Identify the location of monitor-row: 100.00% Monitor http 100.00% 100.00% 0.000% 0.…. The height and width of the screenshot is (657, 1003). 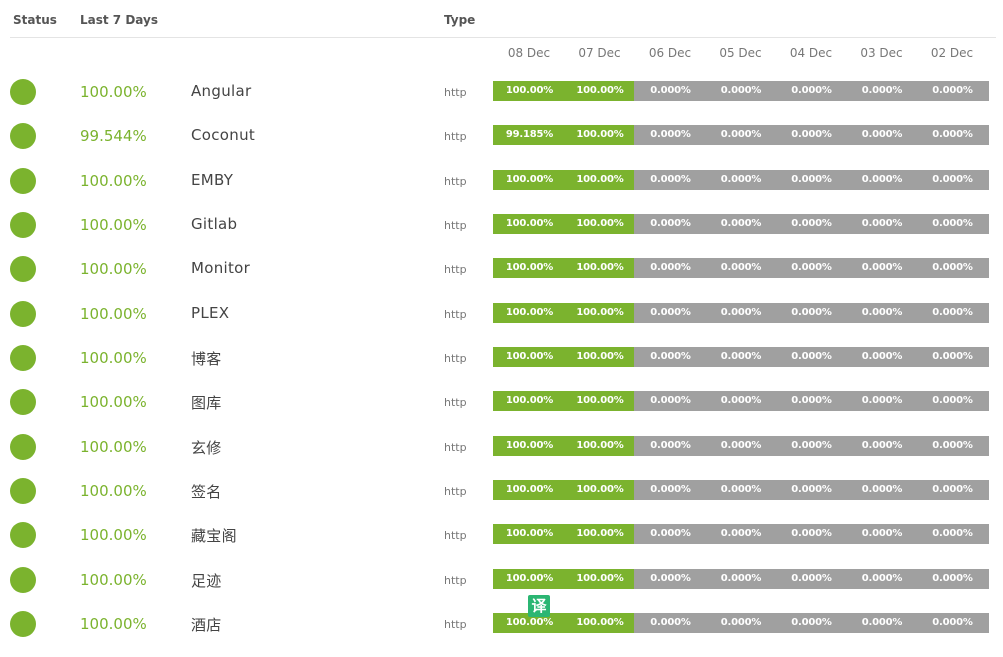
(501, 279).